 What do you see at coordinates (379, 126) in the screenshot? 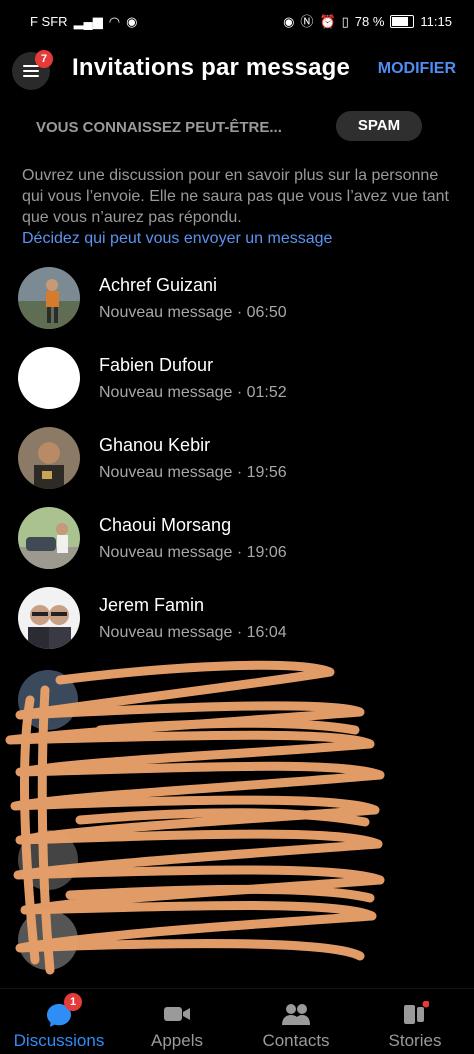
I see `tab-spam: SPAM` at bounding box center [379, 126].